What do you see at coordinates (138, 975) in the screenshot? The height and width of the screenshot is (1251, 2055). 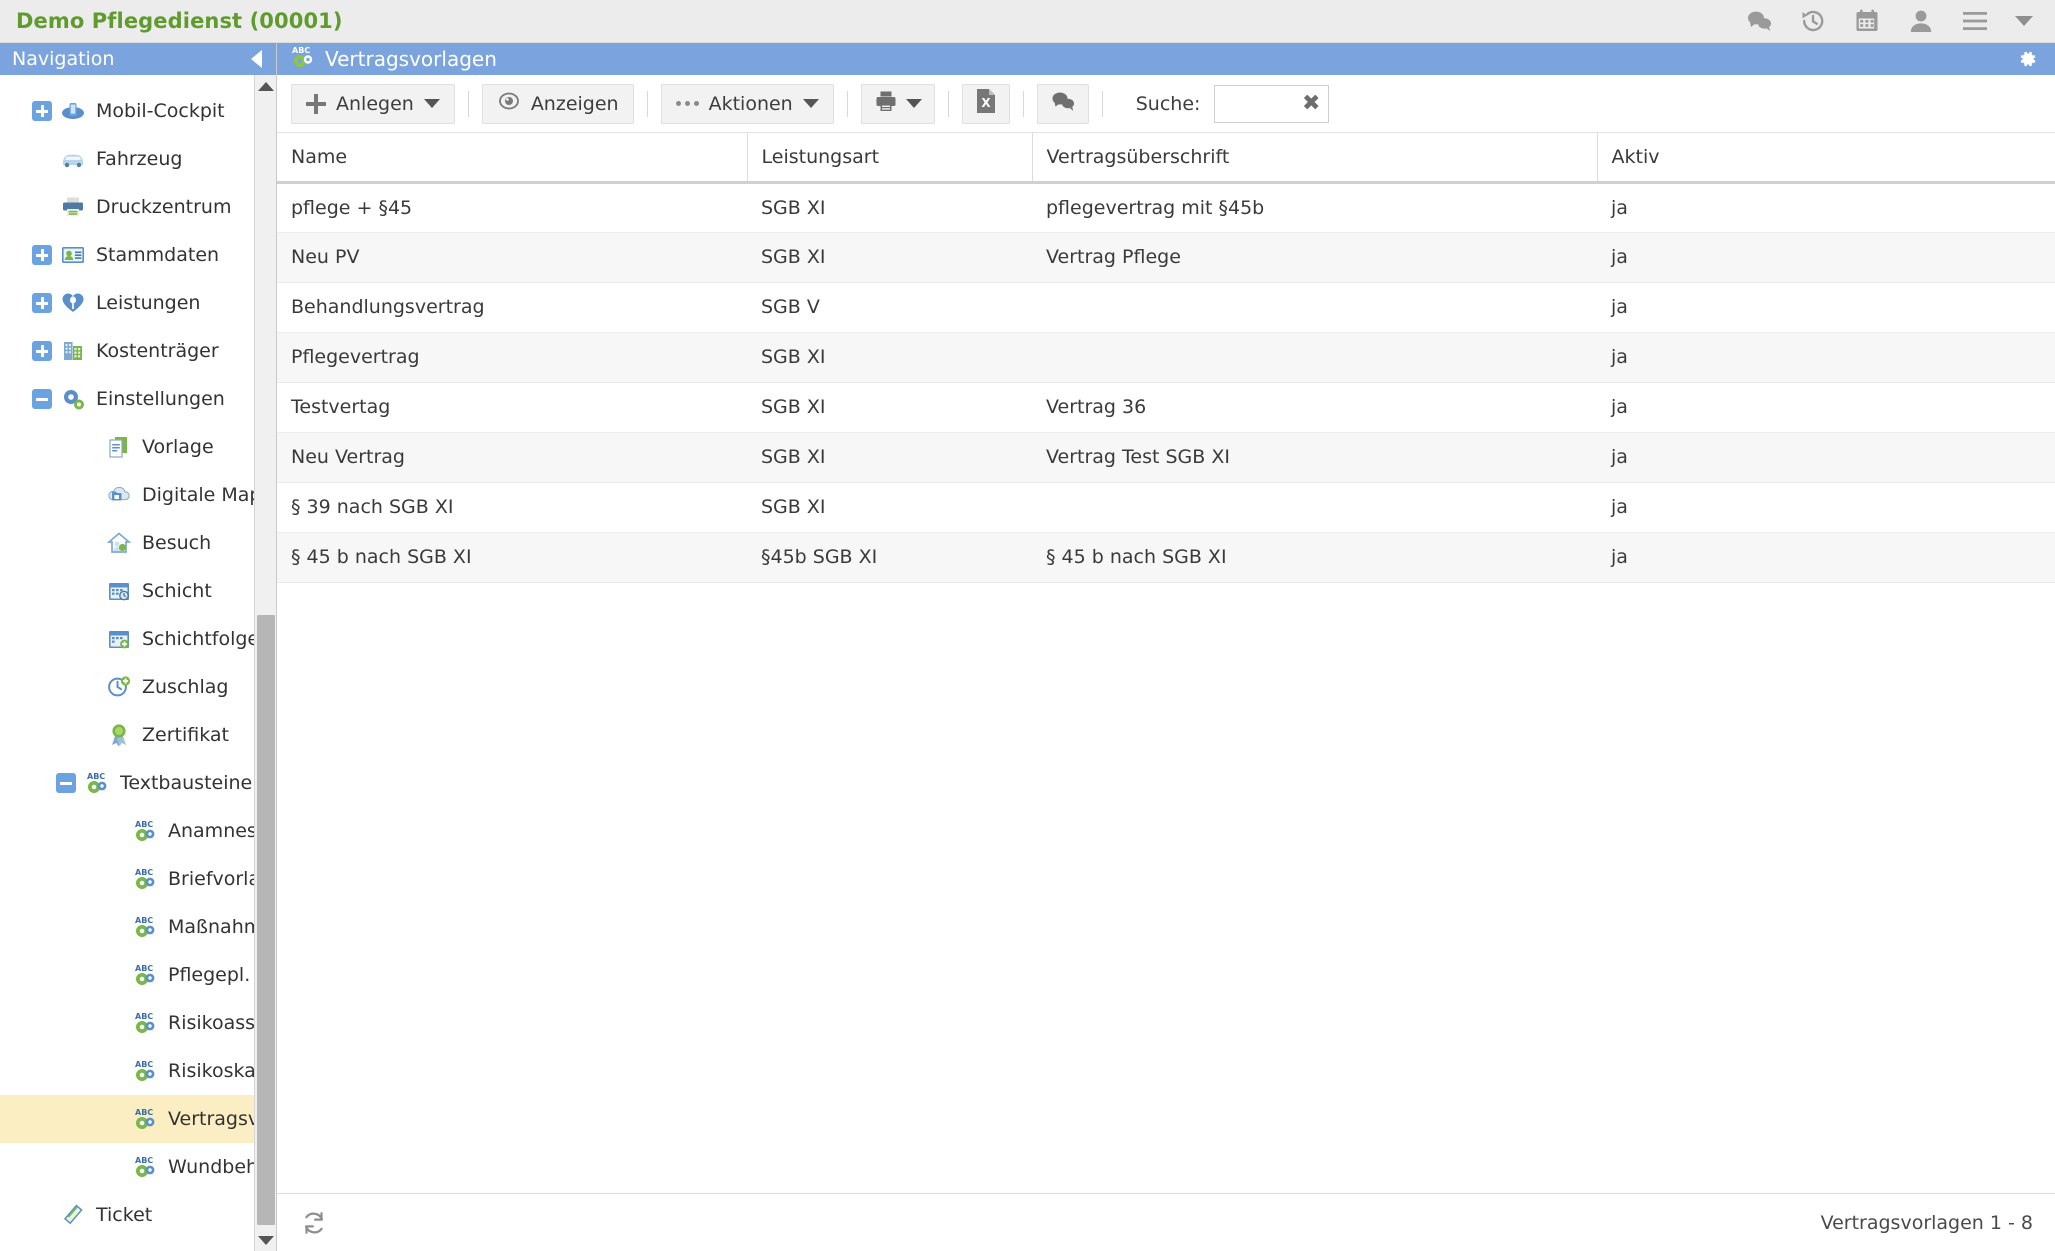 I see `sidebar-item-pflegepl: ABC Pflegepl.` at bounding box center [138, 975].